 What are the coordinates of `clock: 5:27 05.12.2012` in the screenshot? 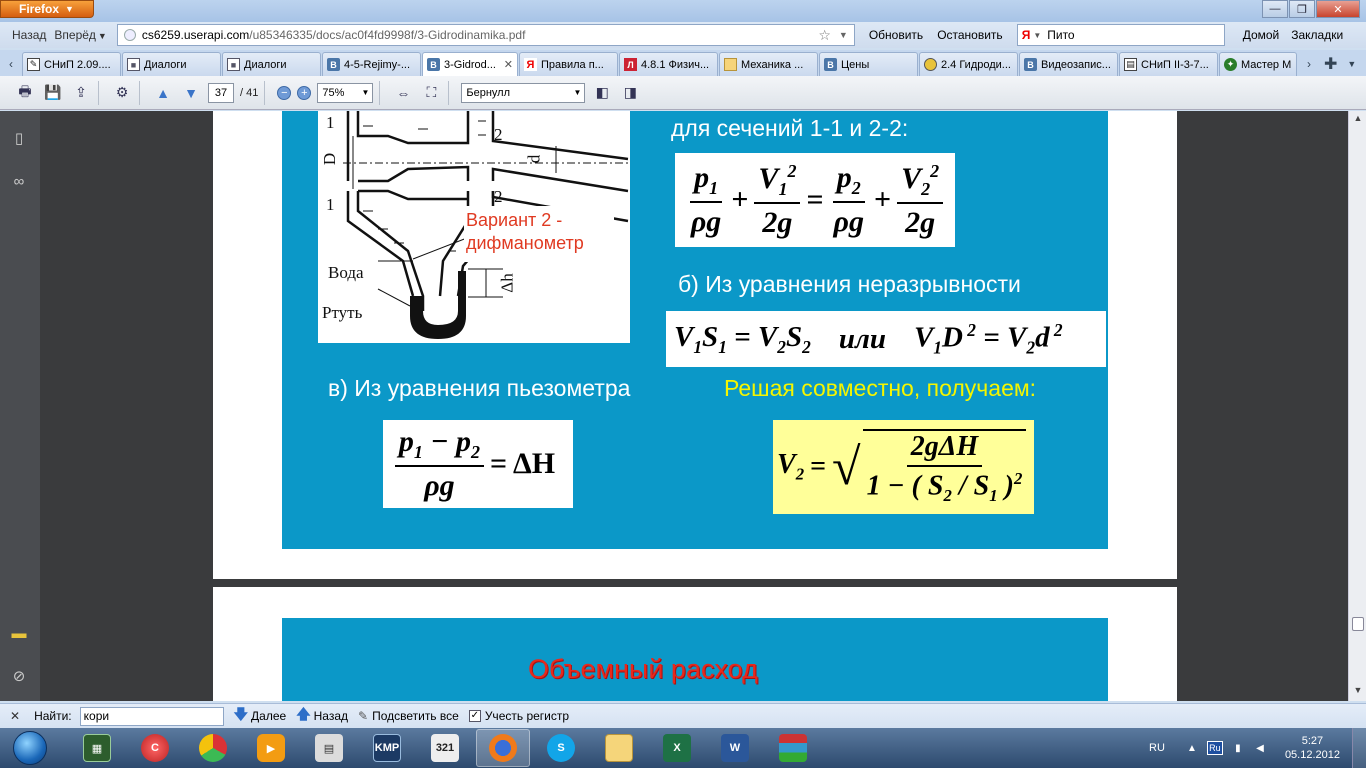 It's located at (1312, 748).